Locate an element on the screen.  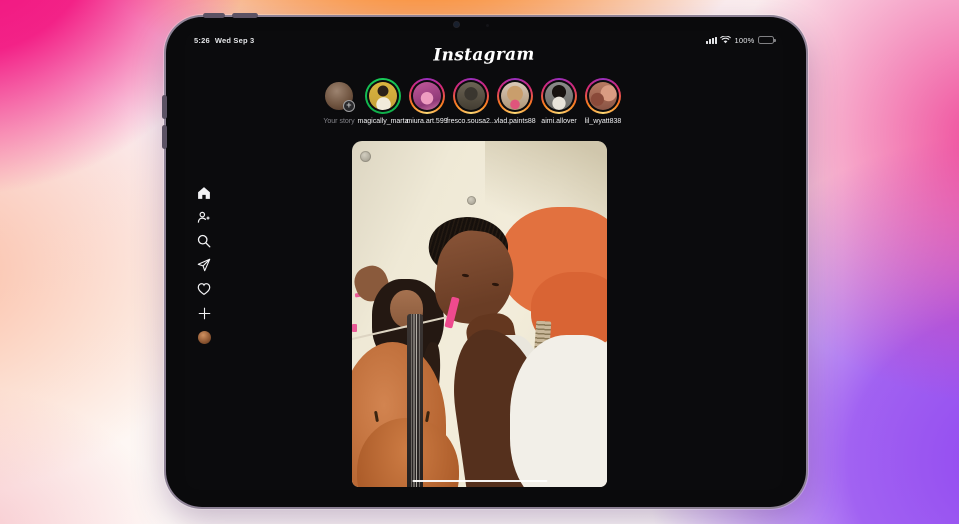
story-miura-art: miura.art.599 is located at coordinates (427, 101).